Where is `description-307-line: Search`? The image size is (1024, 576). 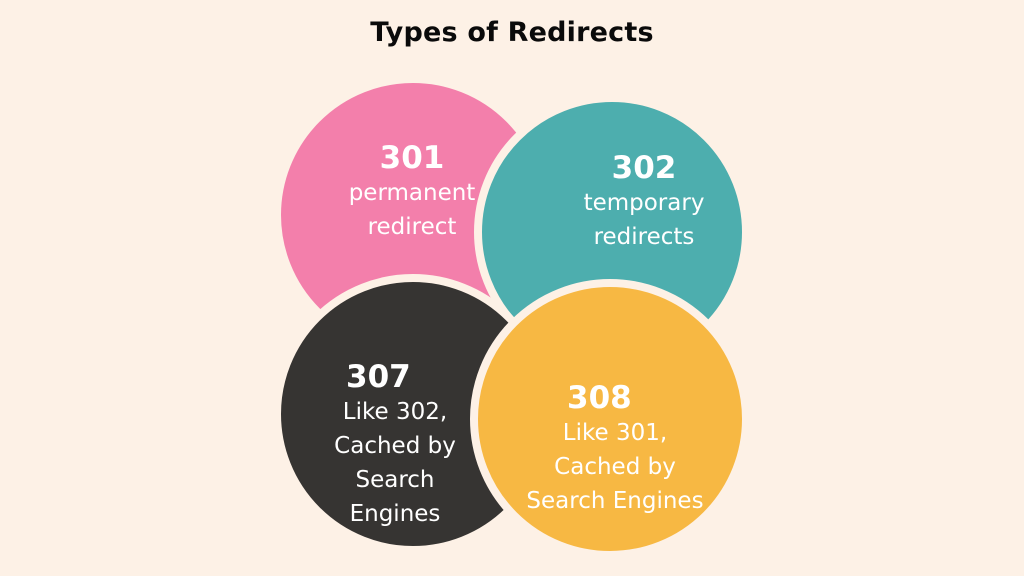
description-307-line: Search is located at coordinates (395, 480).